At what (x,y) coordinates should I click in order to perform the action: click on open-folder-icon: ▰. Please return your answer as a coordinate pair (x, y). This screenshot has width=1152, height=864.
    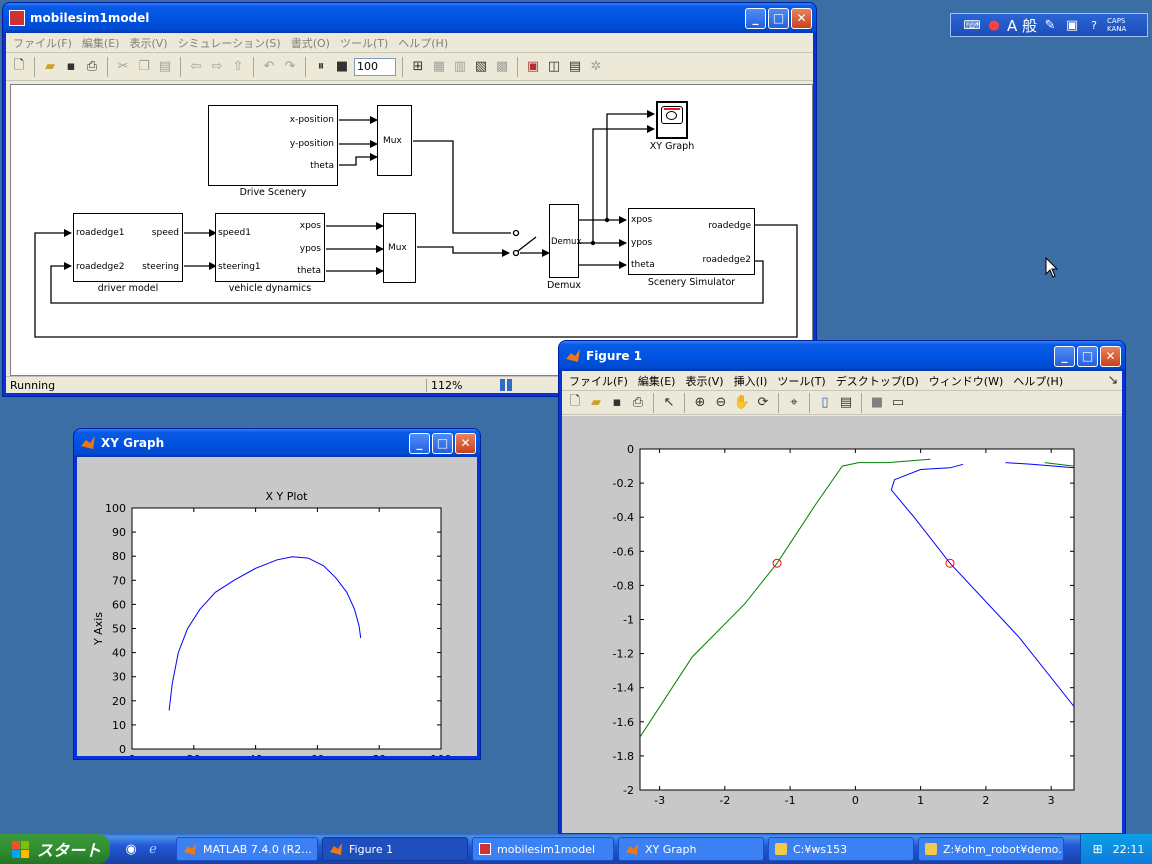
    Looking at the image, I should click on (50, 67).